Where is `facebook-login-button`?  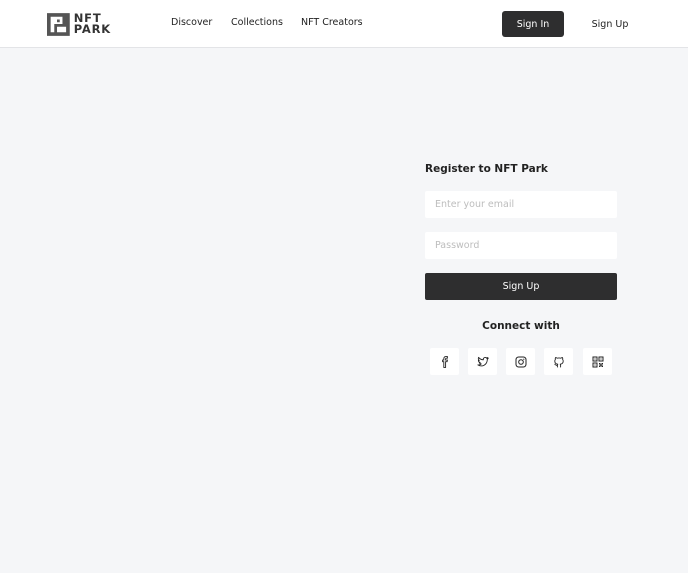 facebook-login-button is located at coordinates (444, 361).